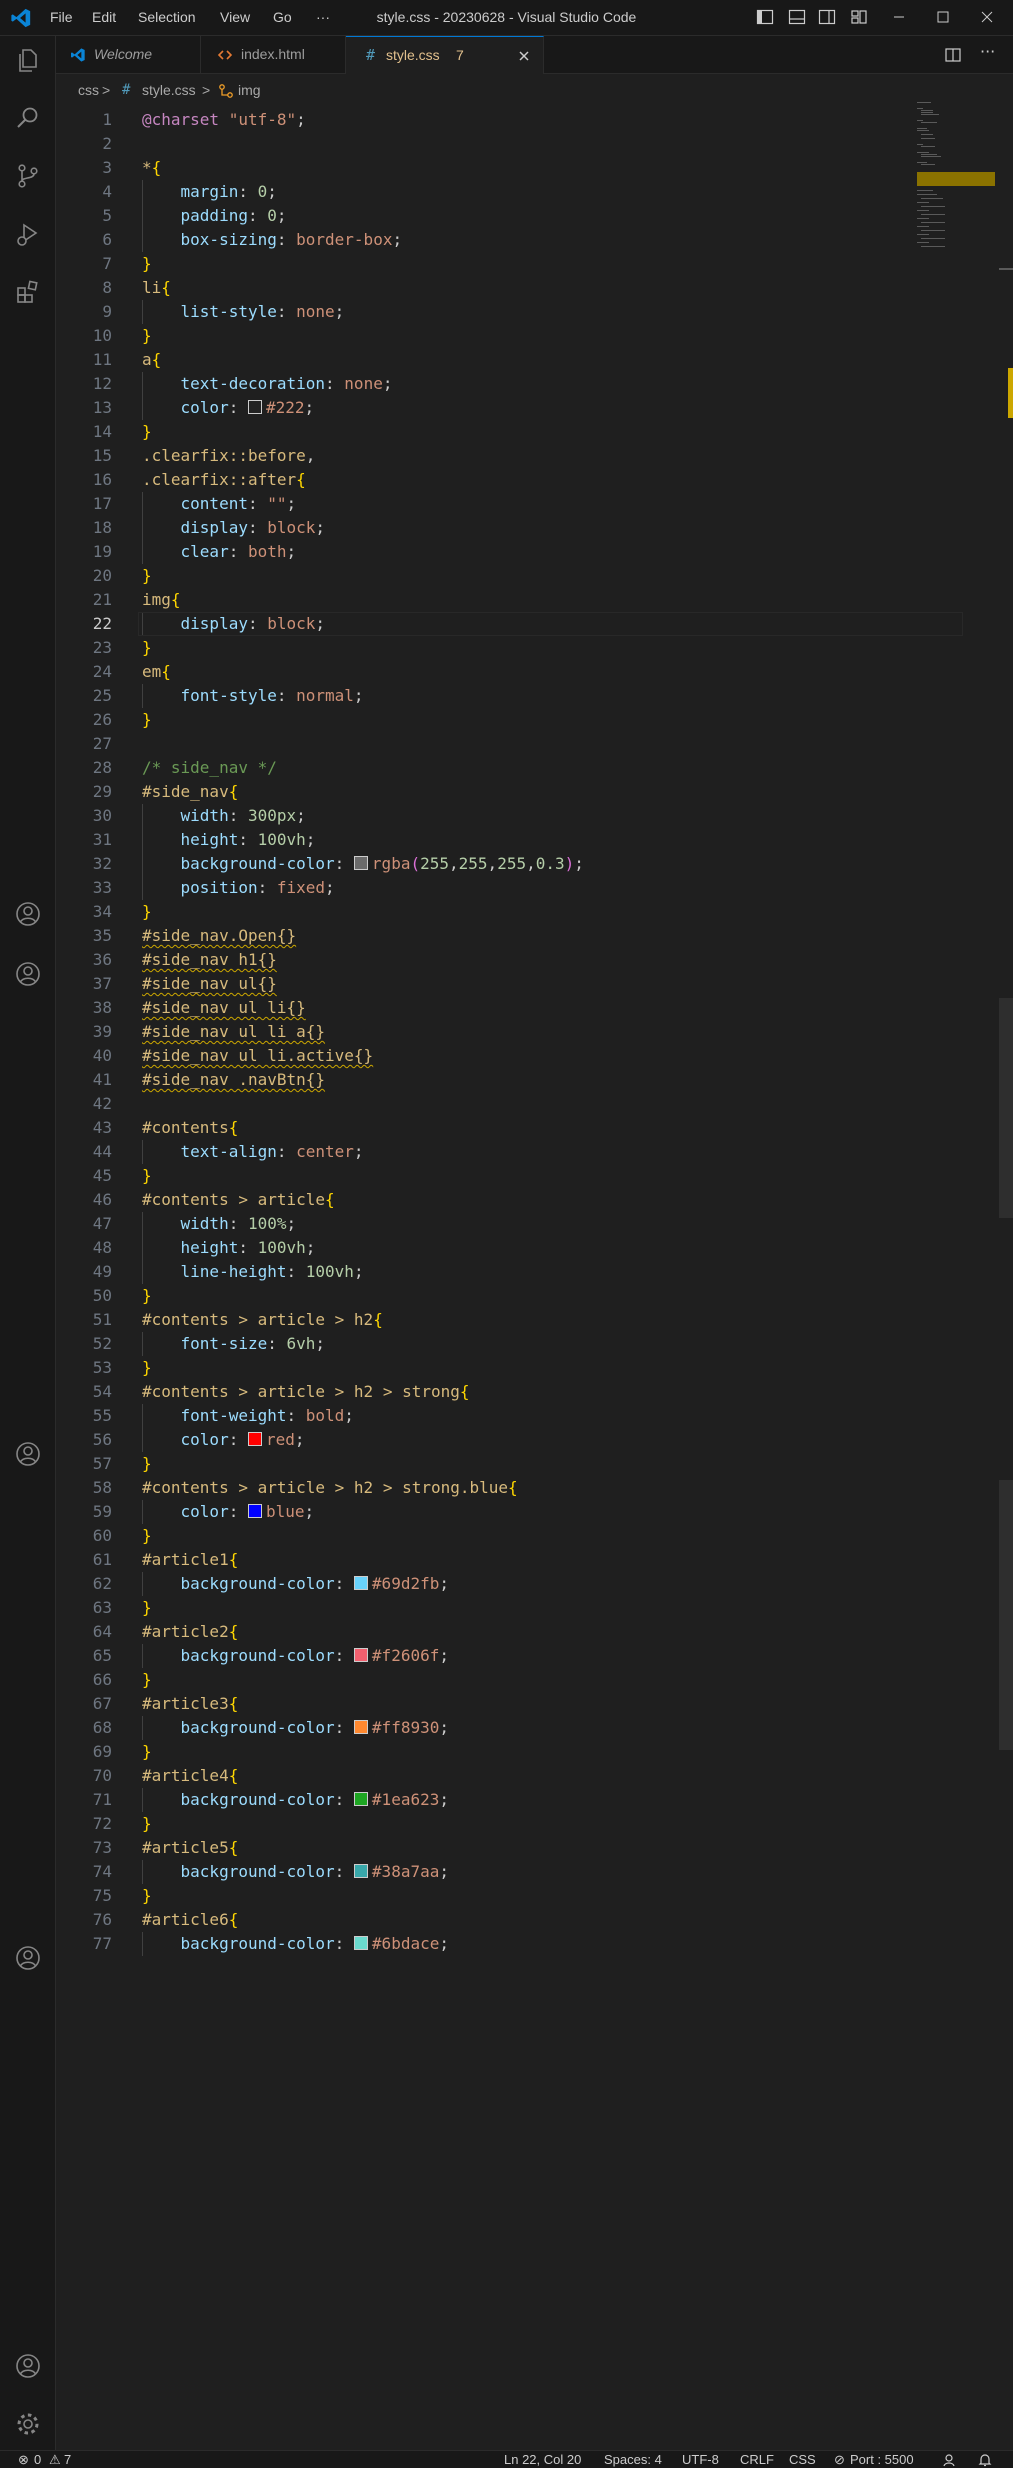 This screenshot has height=2468, width=1013. Describe the element at coordinates (481, 1560) in the screenshot. I see `code-line: 61 #article1{` at that location.